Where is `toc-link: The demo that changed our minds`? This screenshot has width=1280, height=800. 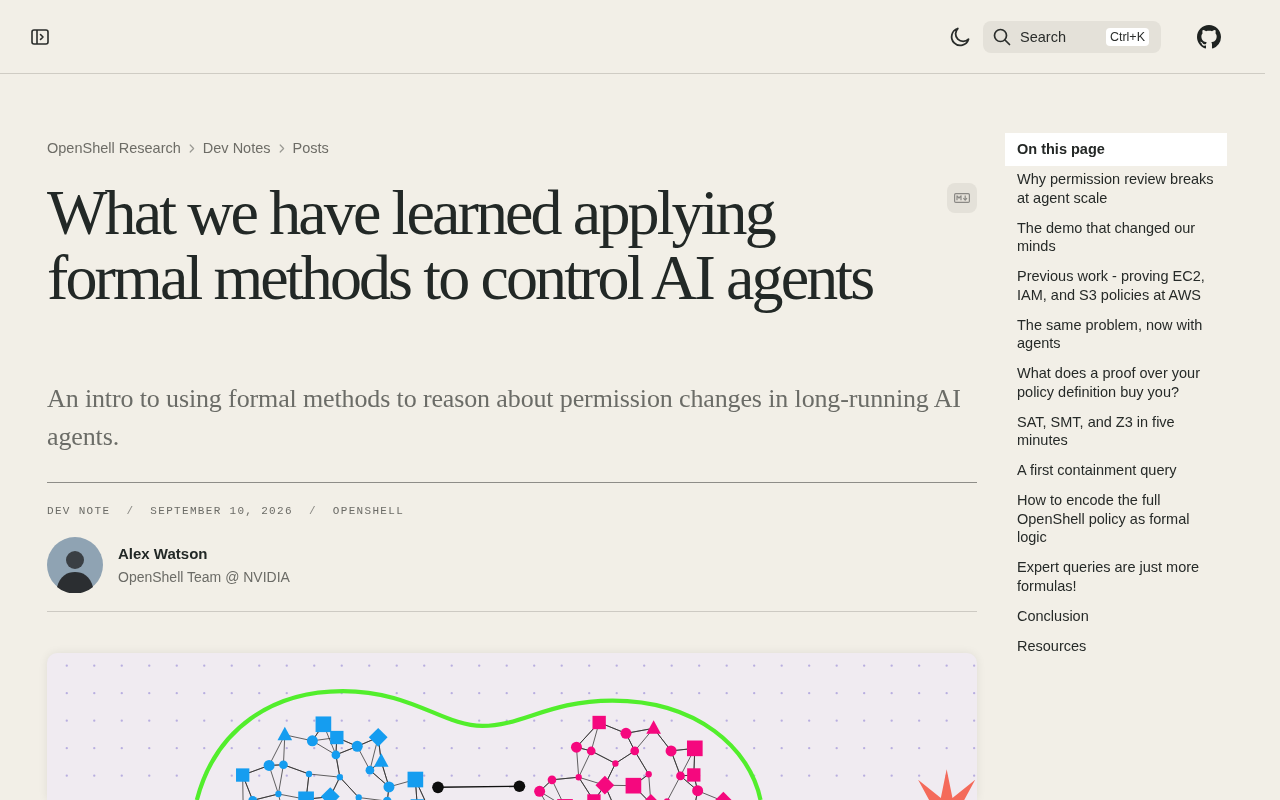
toc-link: The demo that changed our minds is located at coordinates (1116, 237).